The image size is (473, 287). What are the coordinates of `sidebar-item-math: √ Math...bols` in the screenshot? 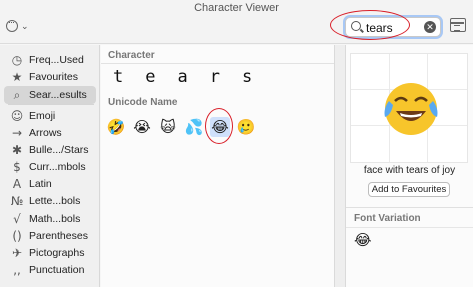 It's located at (50, 219).